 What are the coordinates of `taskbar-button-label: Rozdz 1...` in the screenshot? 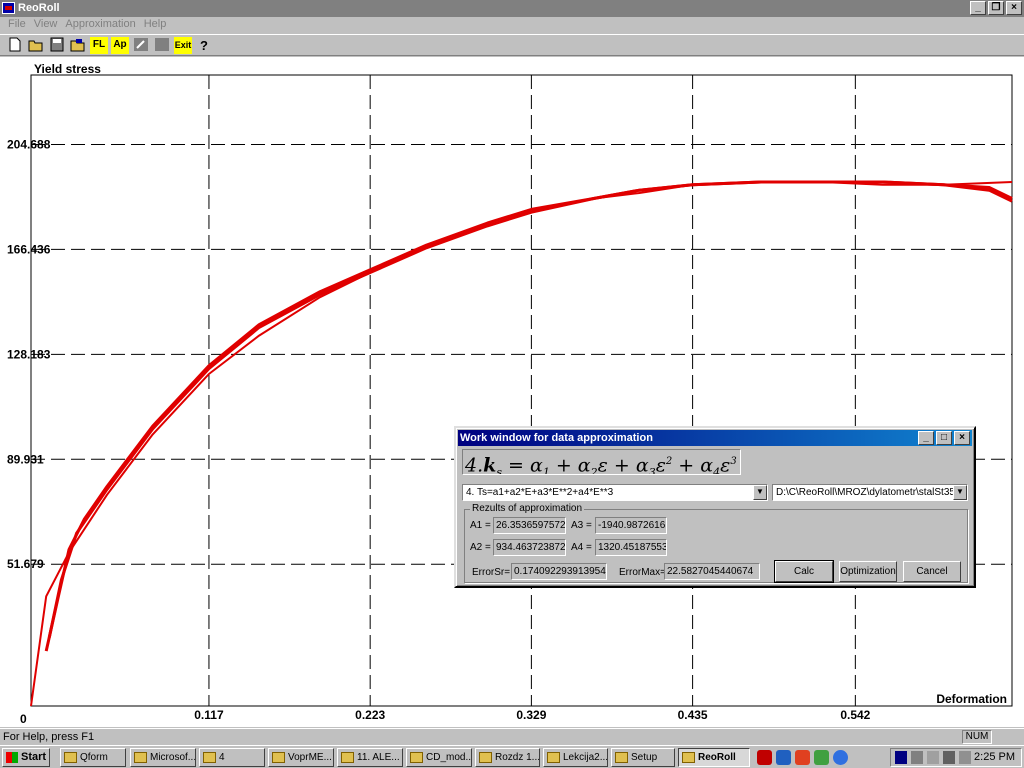 It's located at (517, 757).